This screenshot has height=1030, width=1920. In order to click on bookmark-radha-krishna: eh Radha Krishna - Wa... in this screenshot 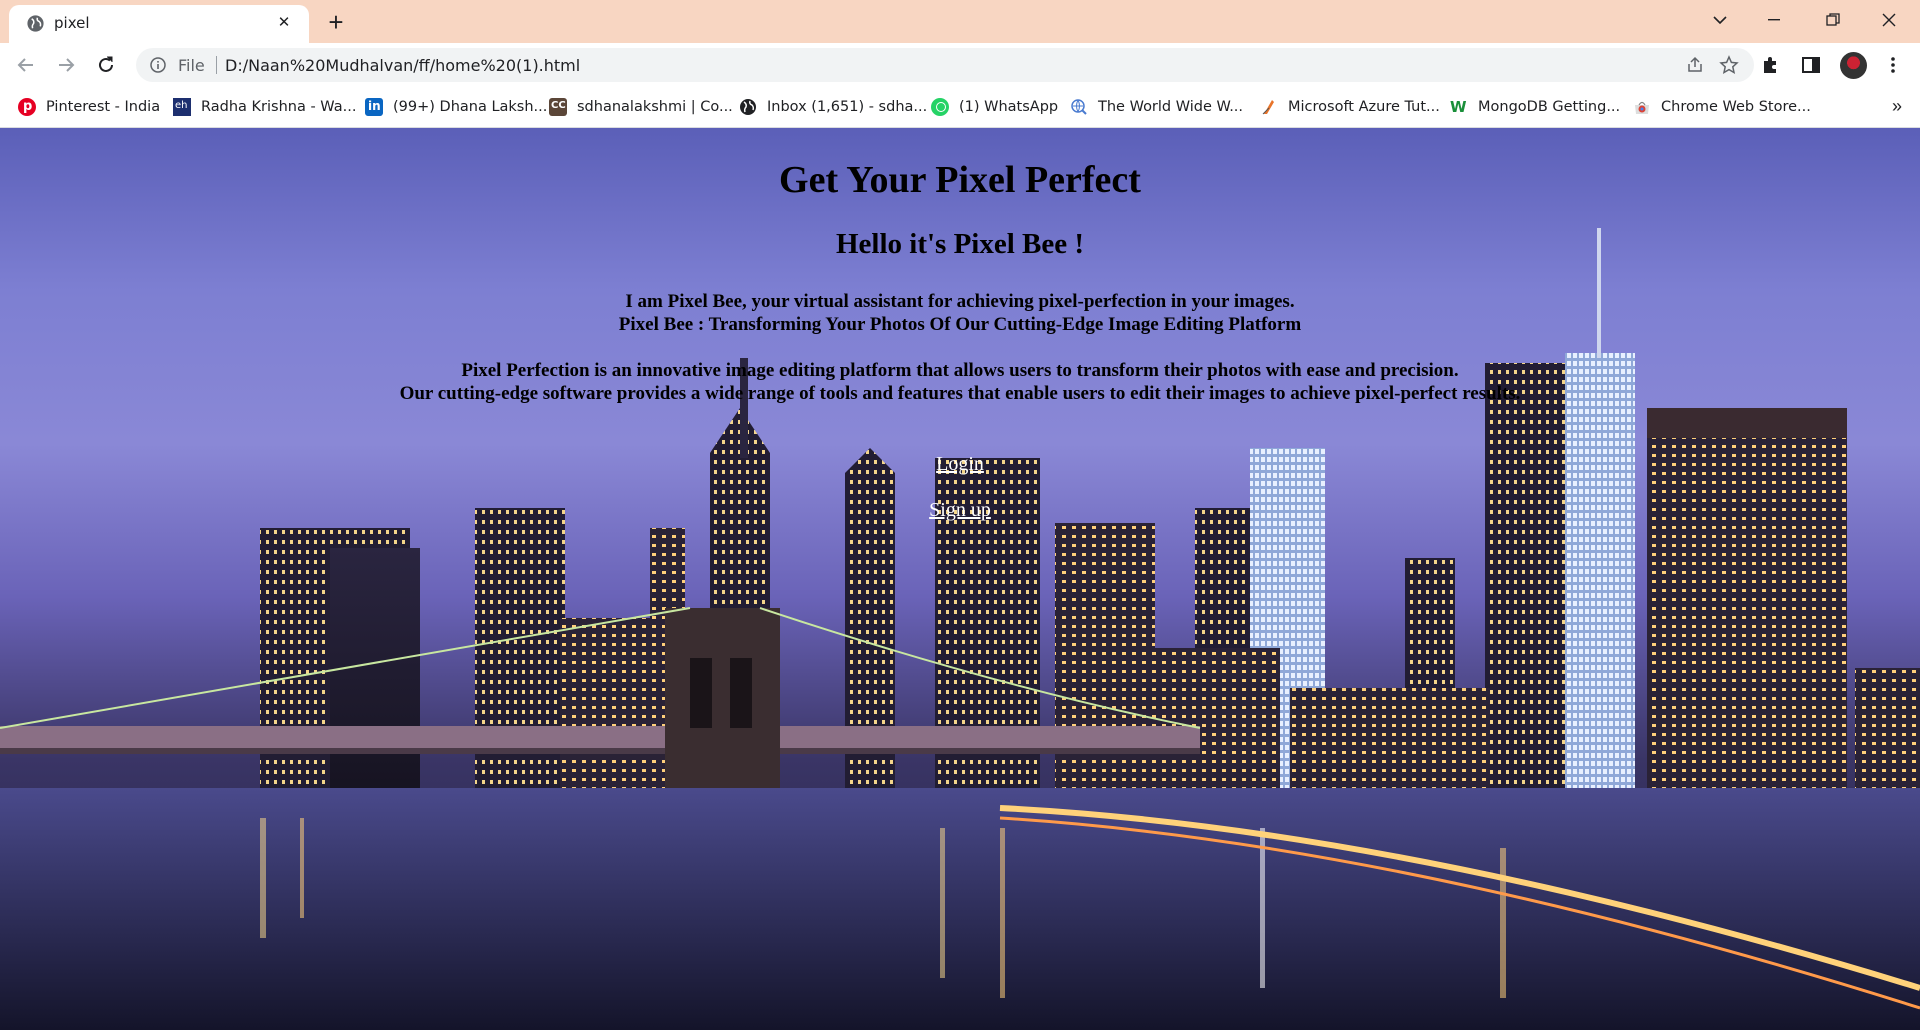, I will do `click(264, 107)`.